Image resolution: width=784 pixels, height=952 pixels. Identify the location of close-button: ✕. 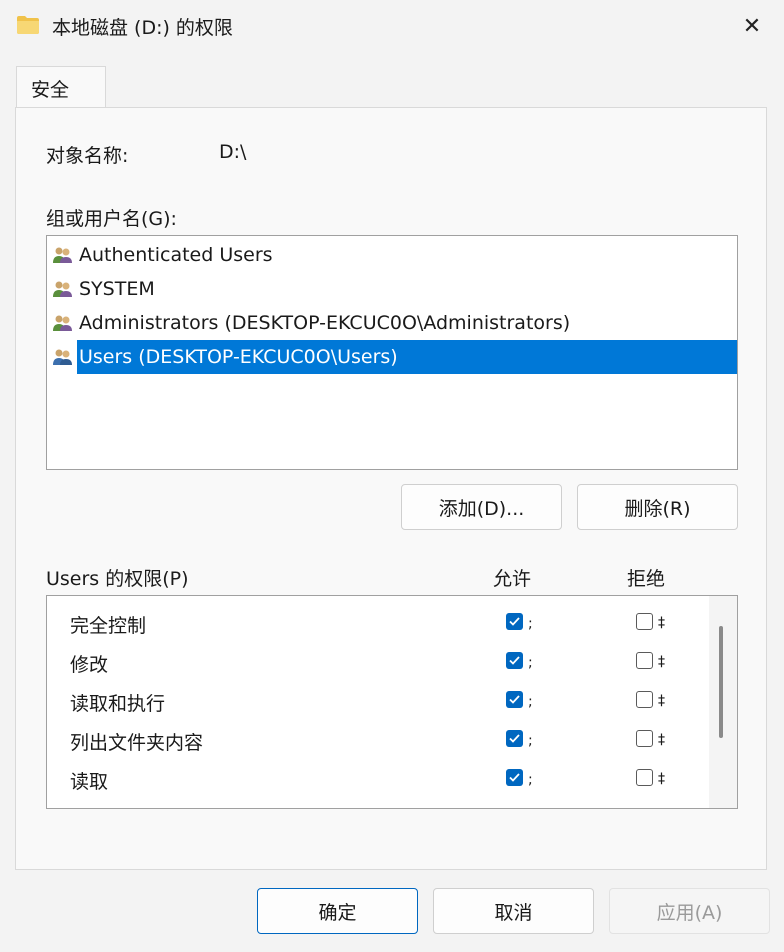
(752, 26).